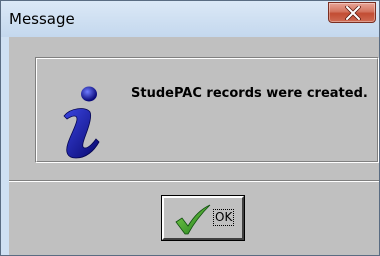 Image resolution: width=380 pixels, height=256 pixels. What do you see at coordinates (193, 219) in the screenshot?
I see `green-checkmark-icon` at bounding box center [193, 219].